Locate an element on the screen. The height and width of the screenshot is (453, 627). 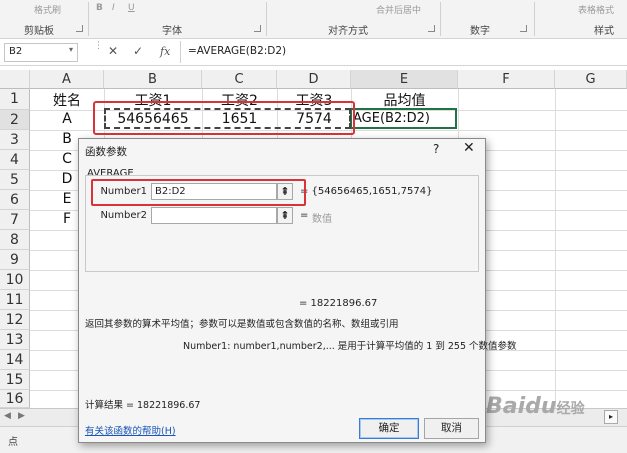
merge-center-button: 合并后居中 is located at coordinates (398, 9).